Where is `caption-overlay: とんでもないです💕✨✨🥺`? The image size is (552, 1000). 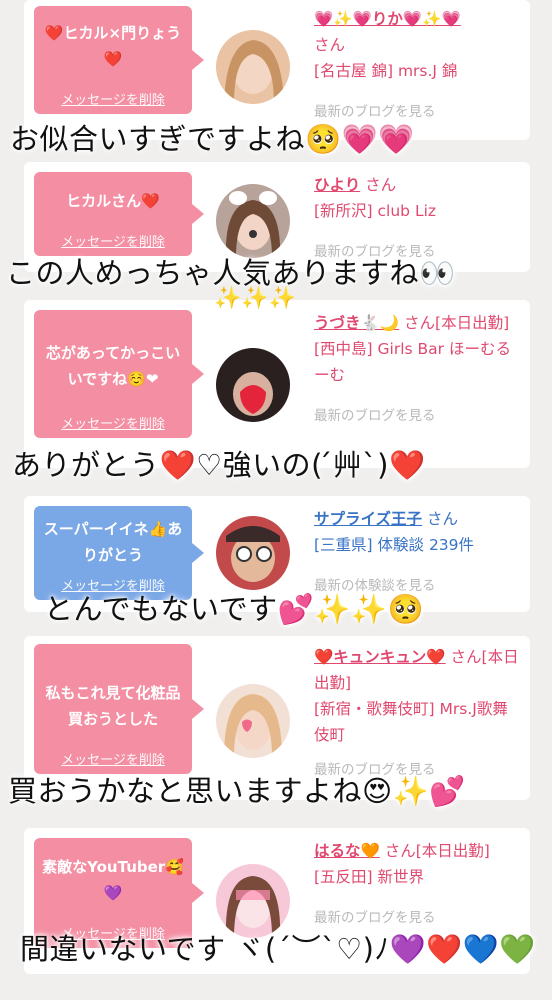 caption-overlay: とんでもないです💕✨✨🥺 is located at coordinates (234, 609).